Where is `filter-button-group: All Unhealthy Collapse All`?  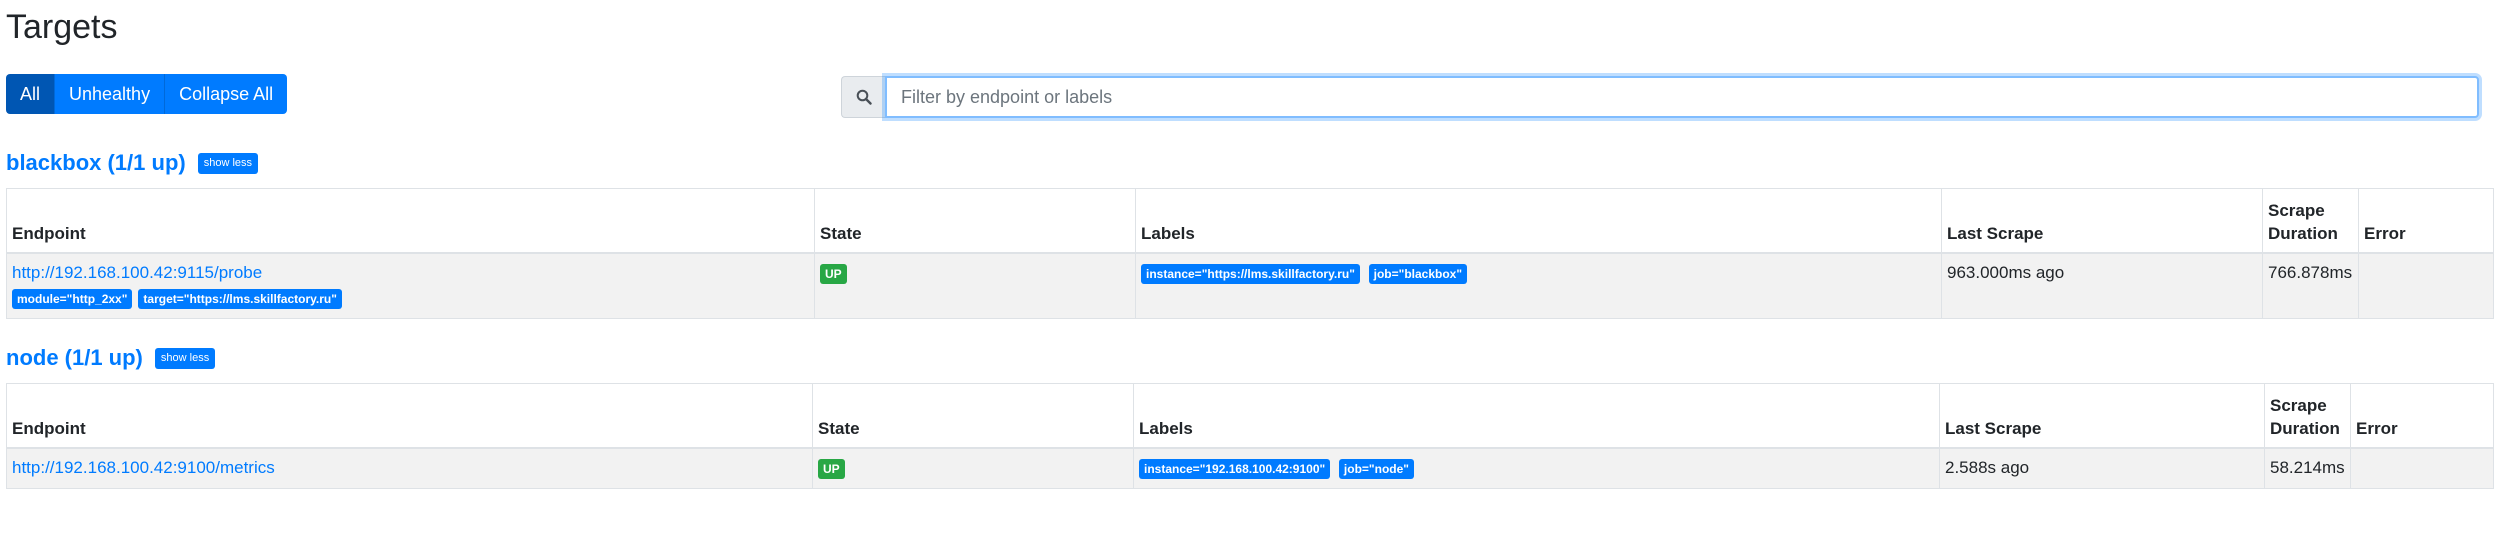 filter-button-group: All Unhealthy Collapse All is located at coordinates (147, 94).